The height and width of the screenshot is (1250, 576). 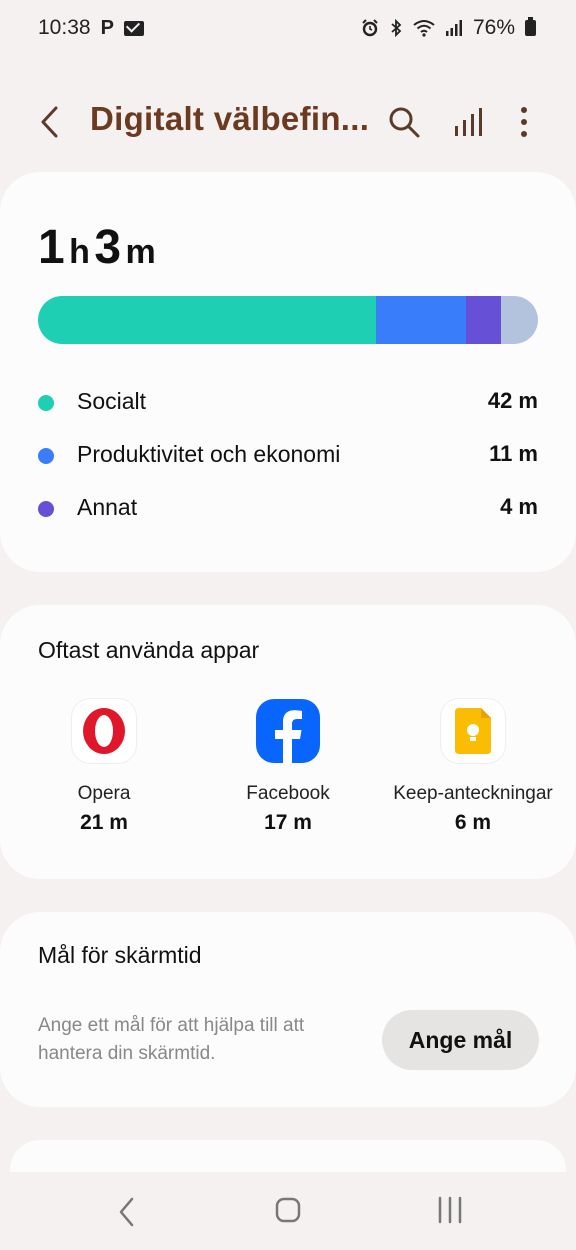 What do you see at coordinates (288, 822) in the screenshot?
I see `app-time: 17 m` at bounding box center [288, 822].